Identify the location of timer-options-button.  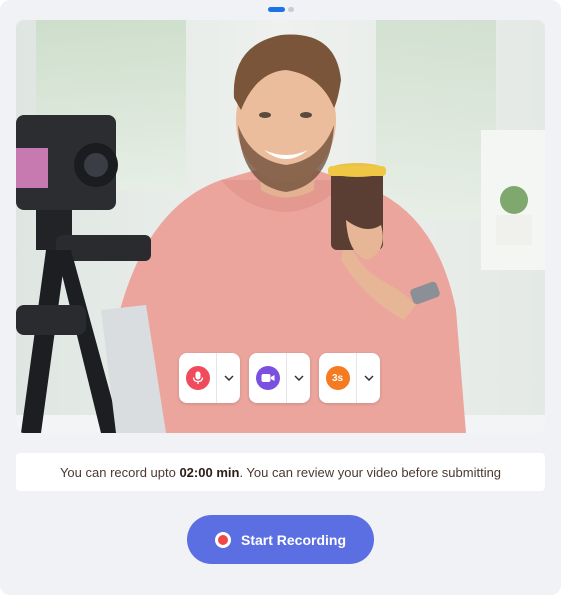
(368, 378).